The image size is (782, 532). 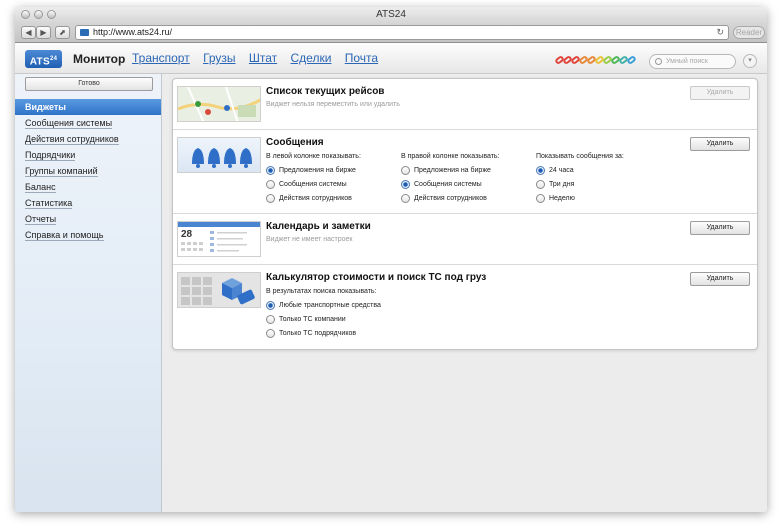 What do you see at coordinates (333, 104) in the screenshot?
I see `widget-subtitle: Виджет нельзя переместить или удалить` at bounding box center [333, 104].